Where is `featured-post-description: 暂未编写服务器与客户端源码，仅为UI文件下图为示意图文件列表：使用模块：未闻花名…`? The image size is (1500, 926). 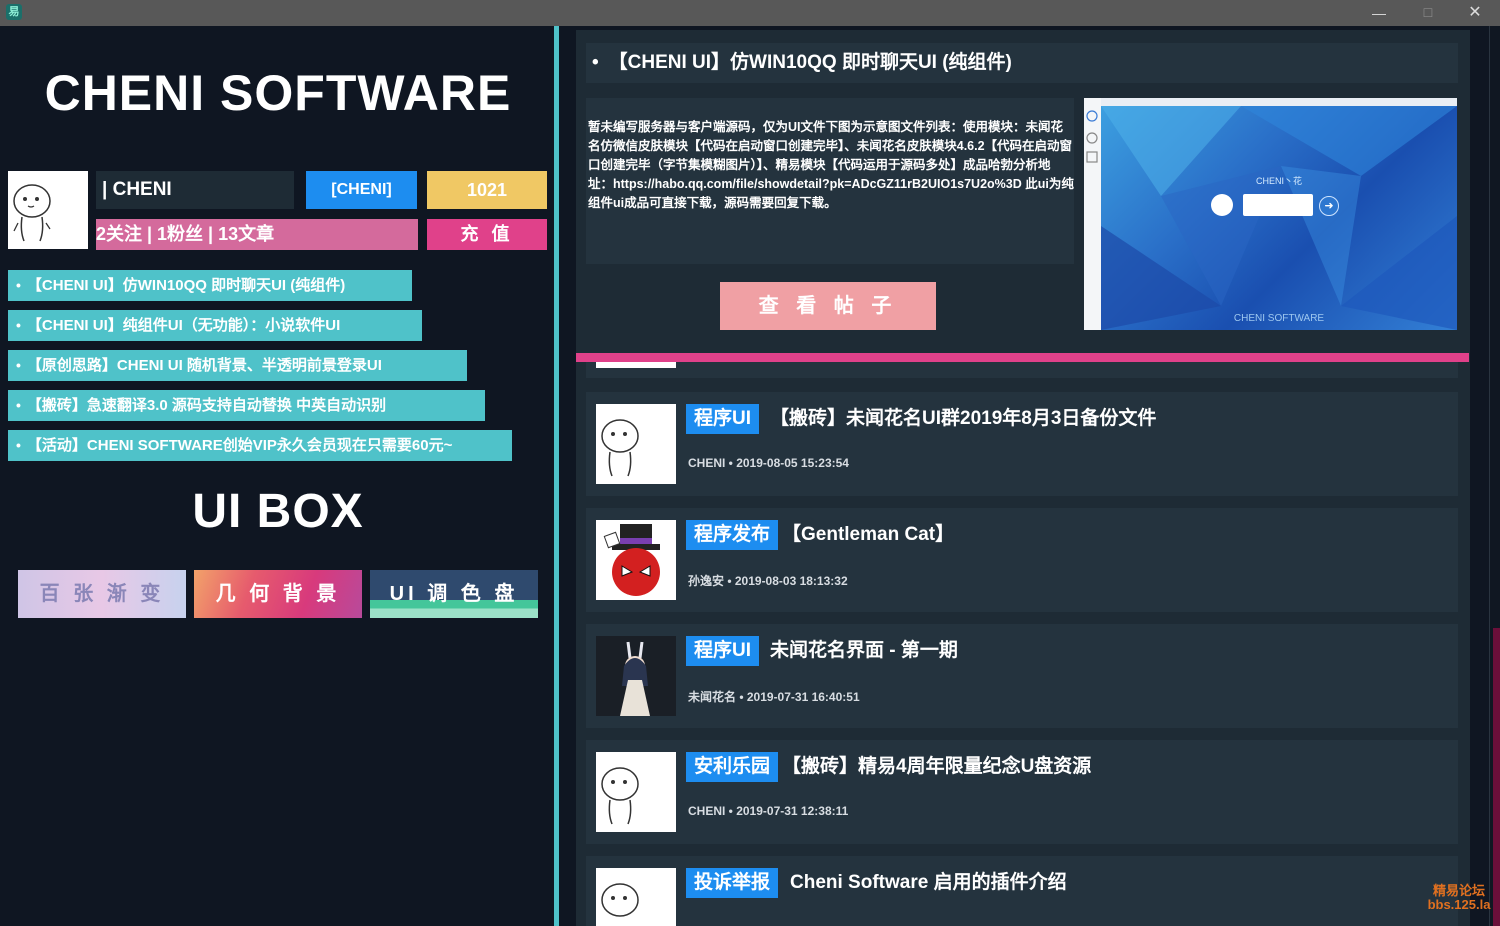
featured-post-description: 暂未编写服务器与客户端源码，仅为UI文件下图为示意图文件列表：使用模块：未闻花名… is located at coordinates (830, 181).